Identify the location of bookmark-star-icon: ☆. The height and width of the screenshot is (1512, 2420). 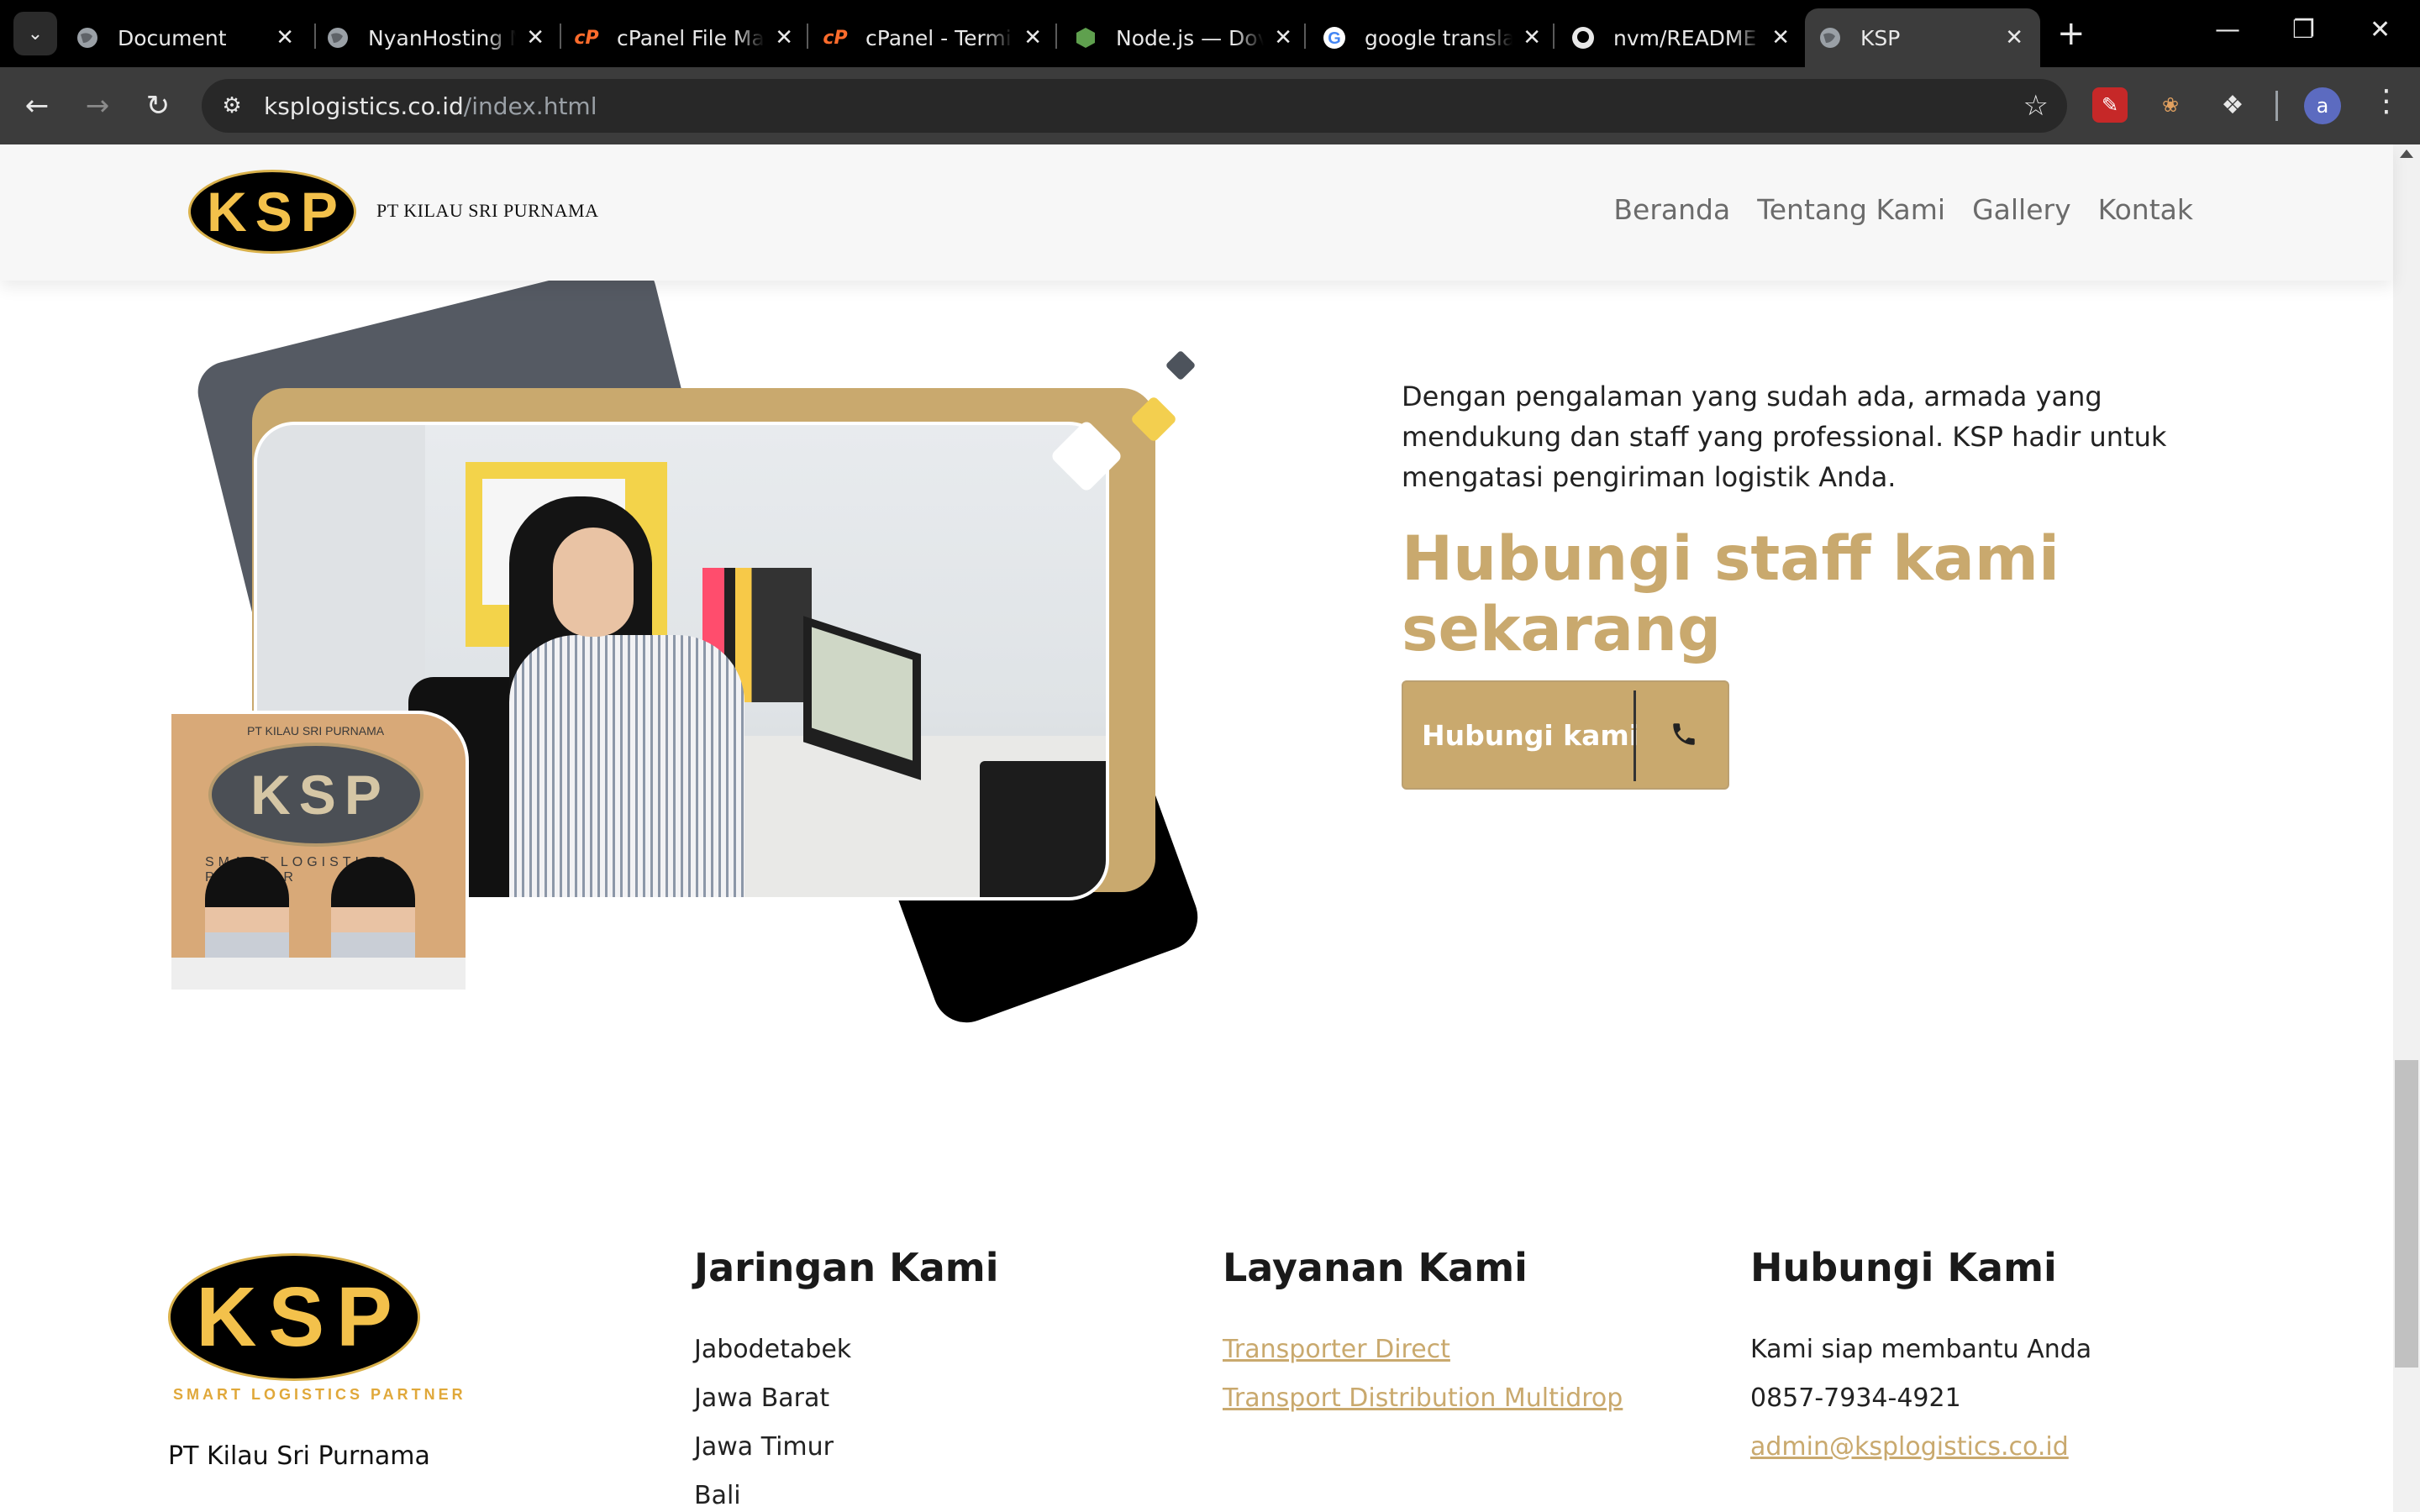
(2036, 106).